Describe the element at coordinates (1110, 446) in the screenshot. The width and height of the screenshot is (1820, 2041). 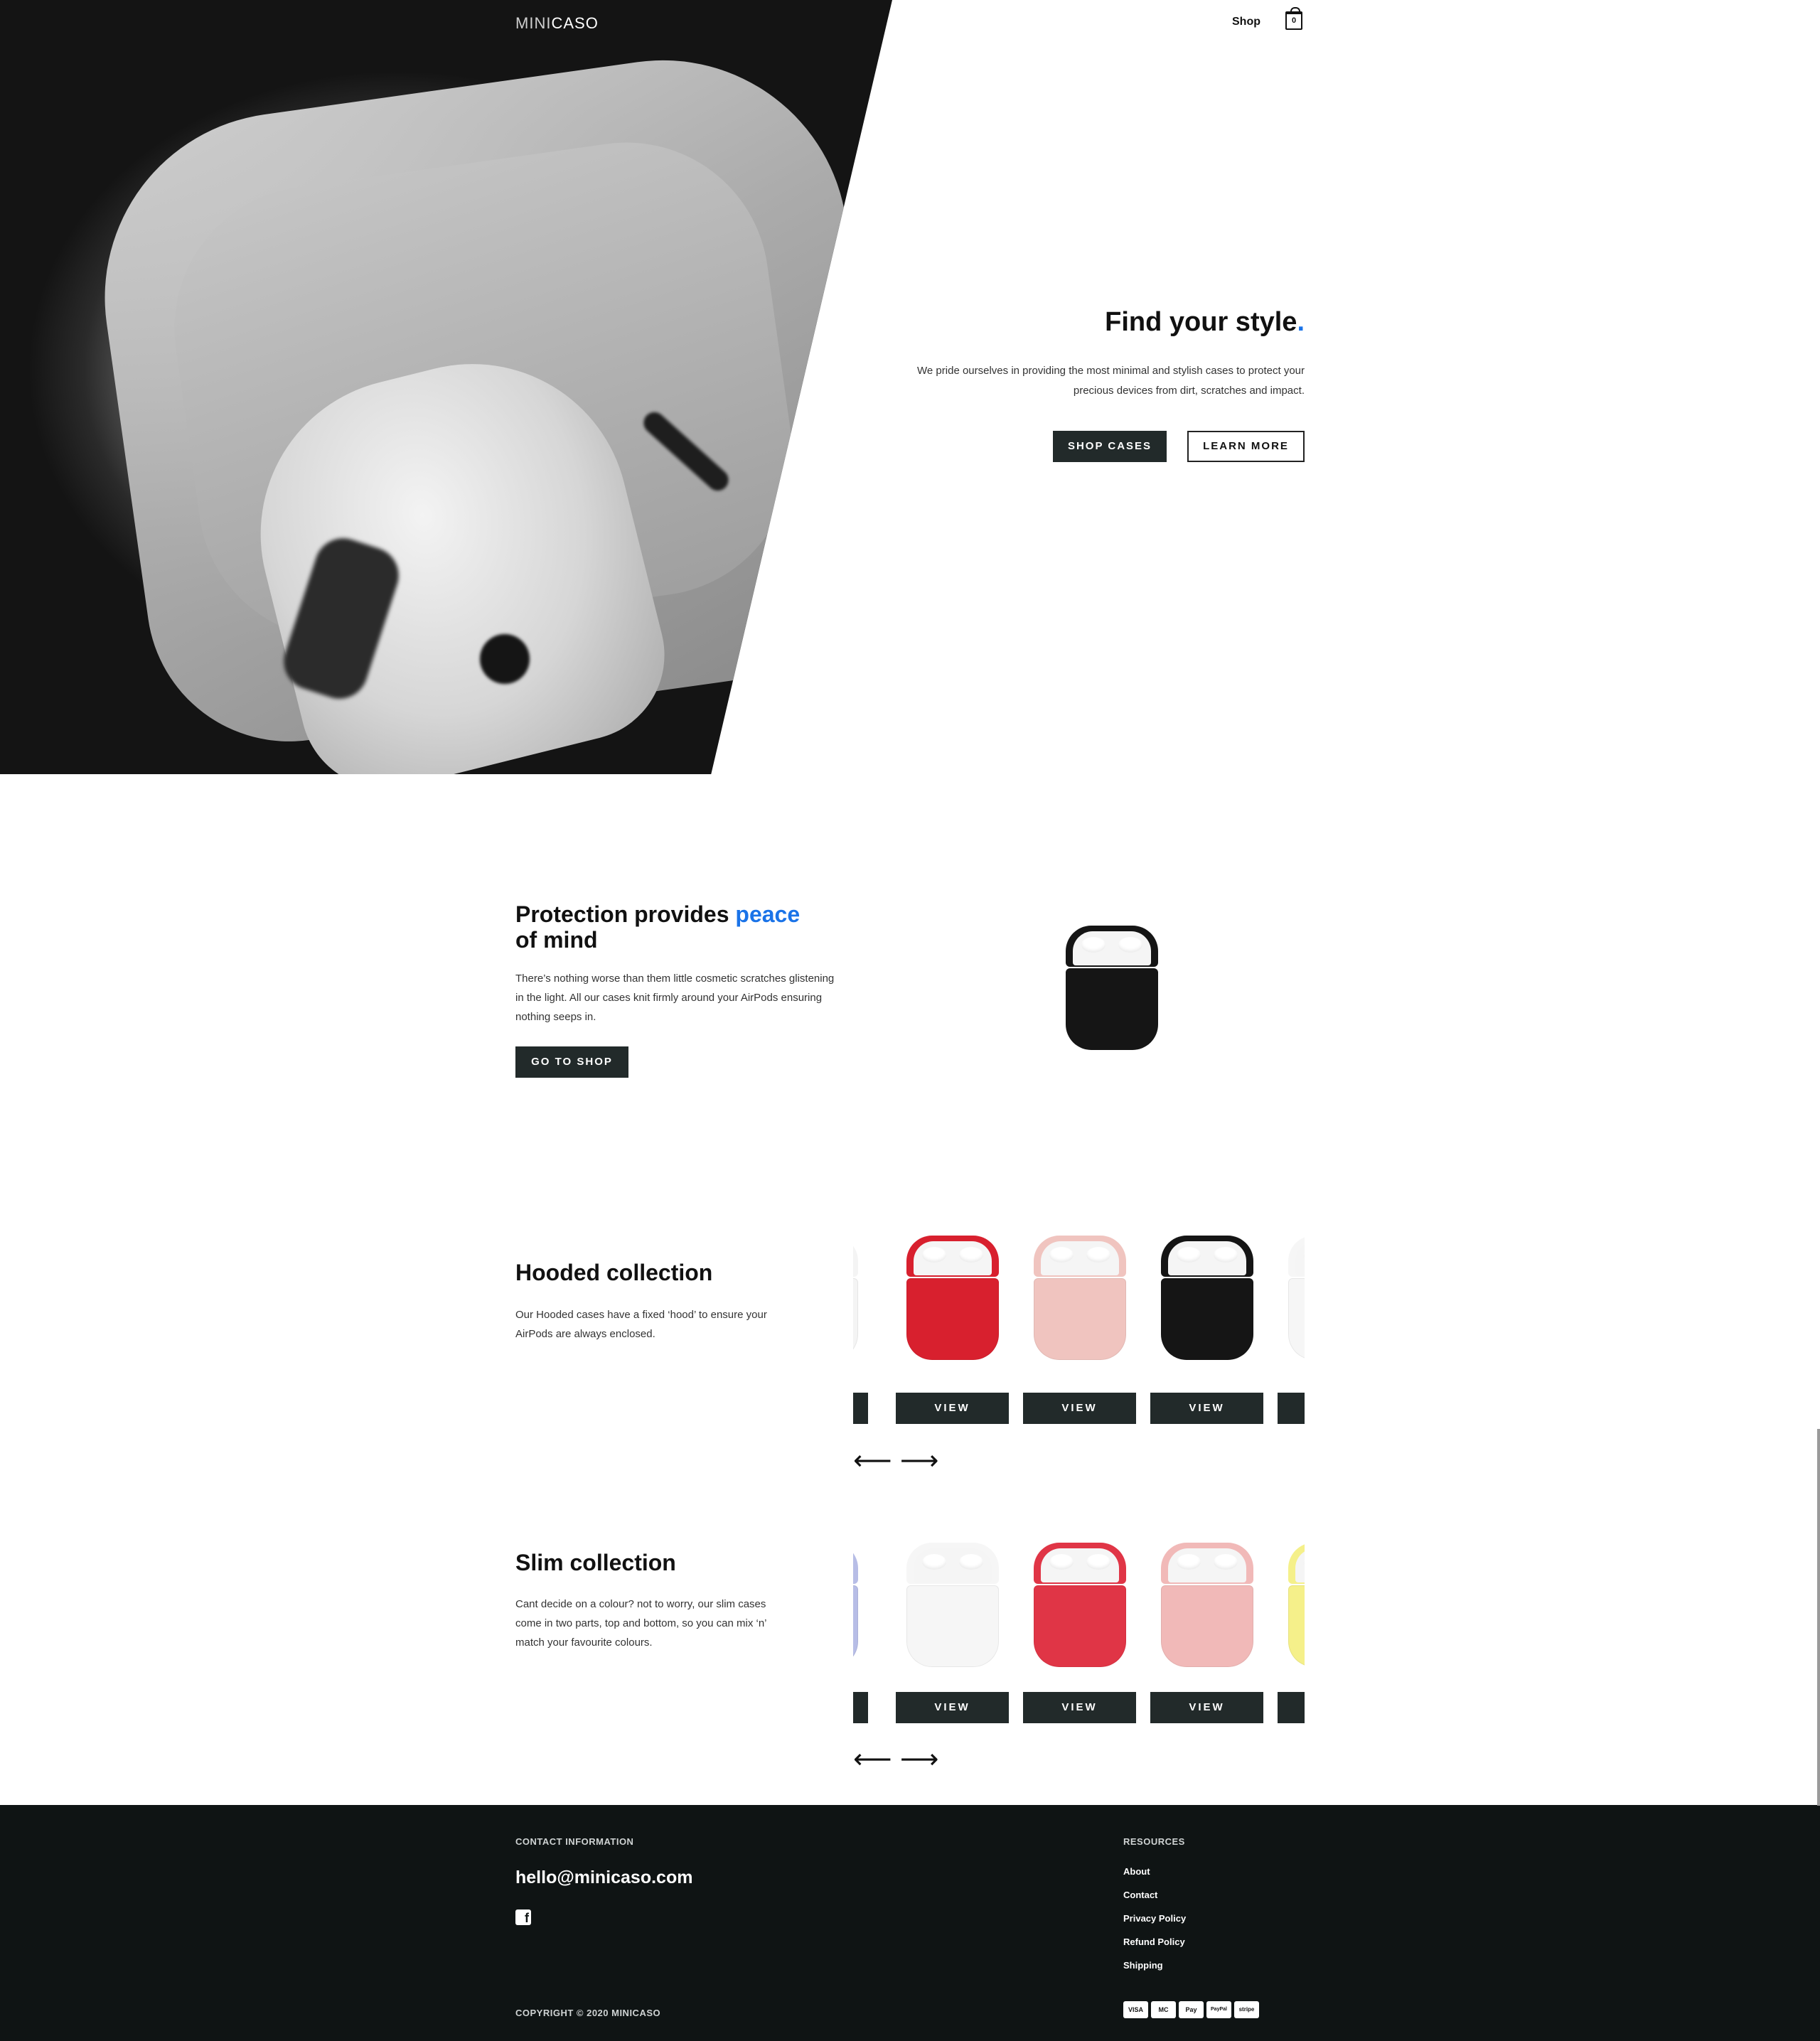
I see `shop-cases-button: SHOP CASES` at that location.